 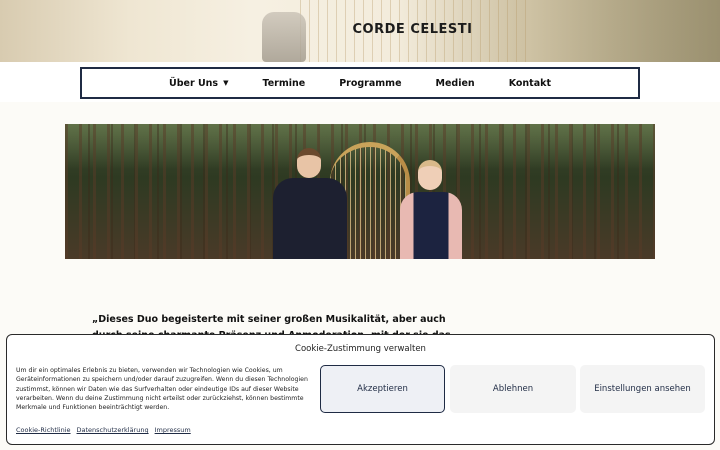 What do you see at coordinates (431, 209) in the screenshot?
I see `harpist-figure` at bounding box center [431, 209].